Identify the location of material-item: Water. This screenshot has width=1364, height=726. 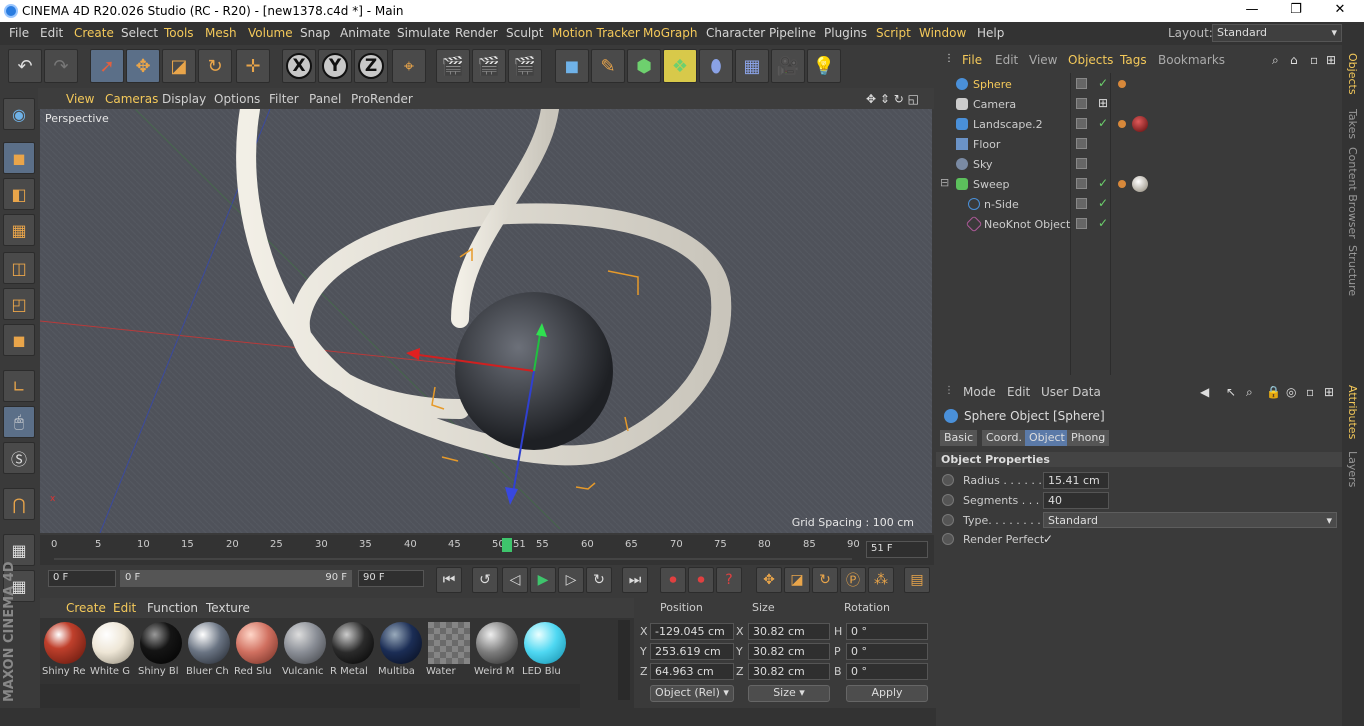
(449, 652).